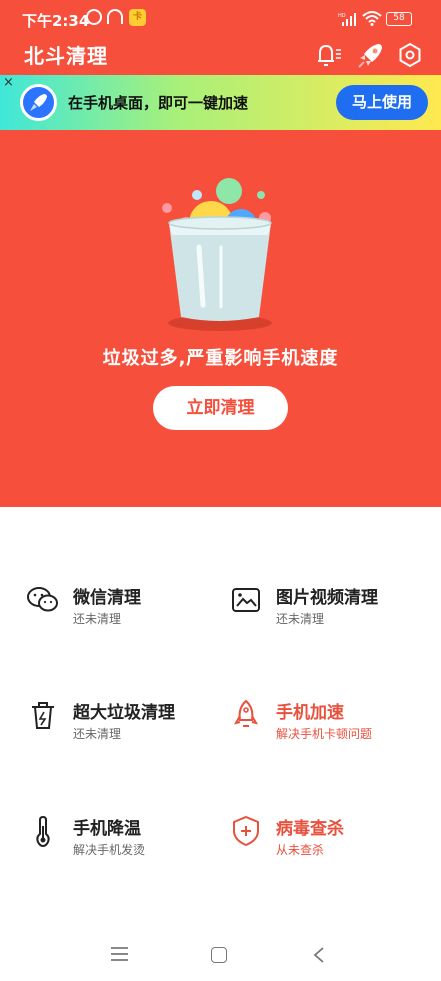 This screenshot has width=441, height=981. What do you see at coordinates (329, 613) in the screenshot?
I see `feature-image-video-clean: 图片视频清理 还未清理` at bounding box center [329, 613].